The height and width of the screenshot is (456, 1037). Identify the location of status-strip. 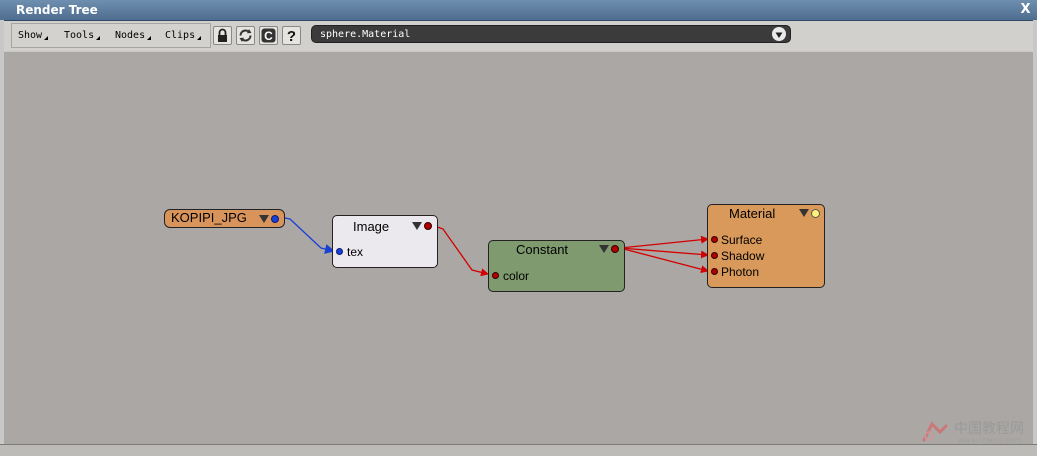
(518, 450).